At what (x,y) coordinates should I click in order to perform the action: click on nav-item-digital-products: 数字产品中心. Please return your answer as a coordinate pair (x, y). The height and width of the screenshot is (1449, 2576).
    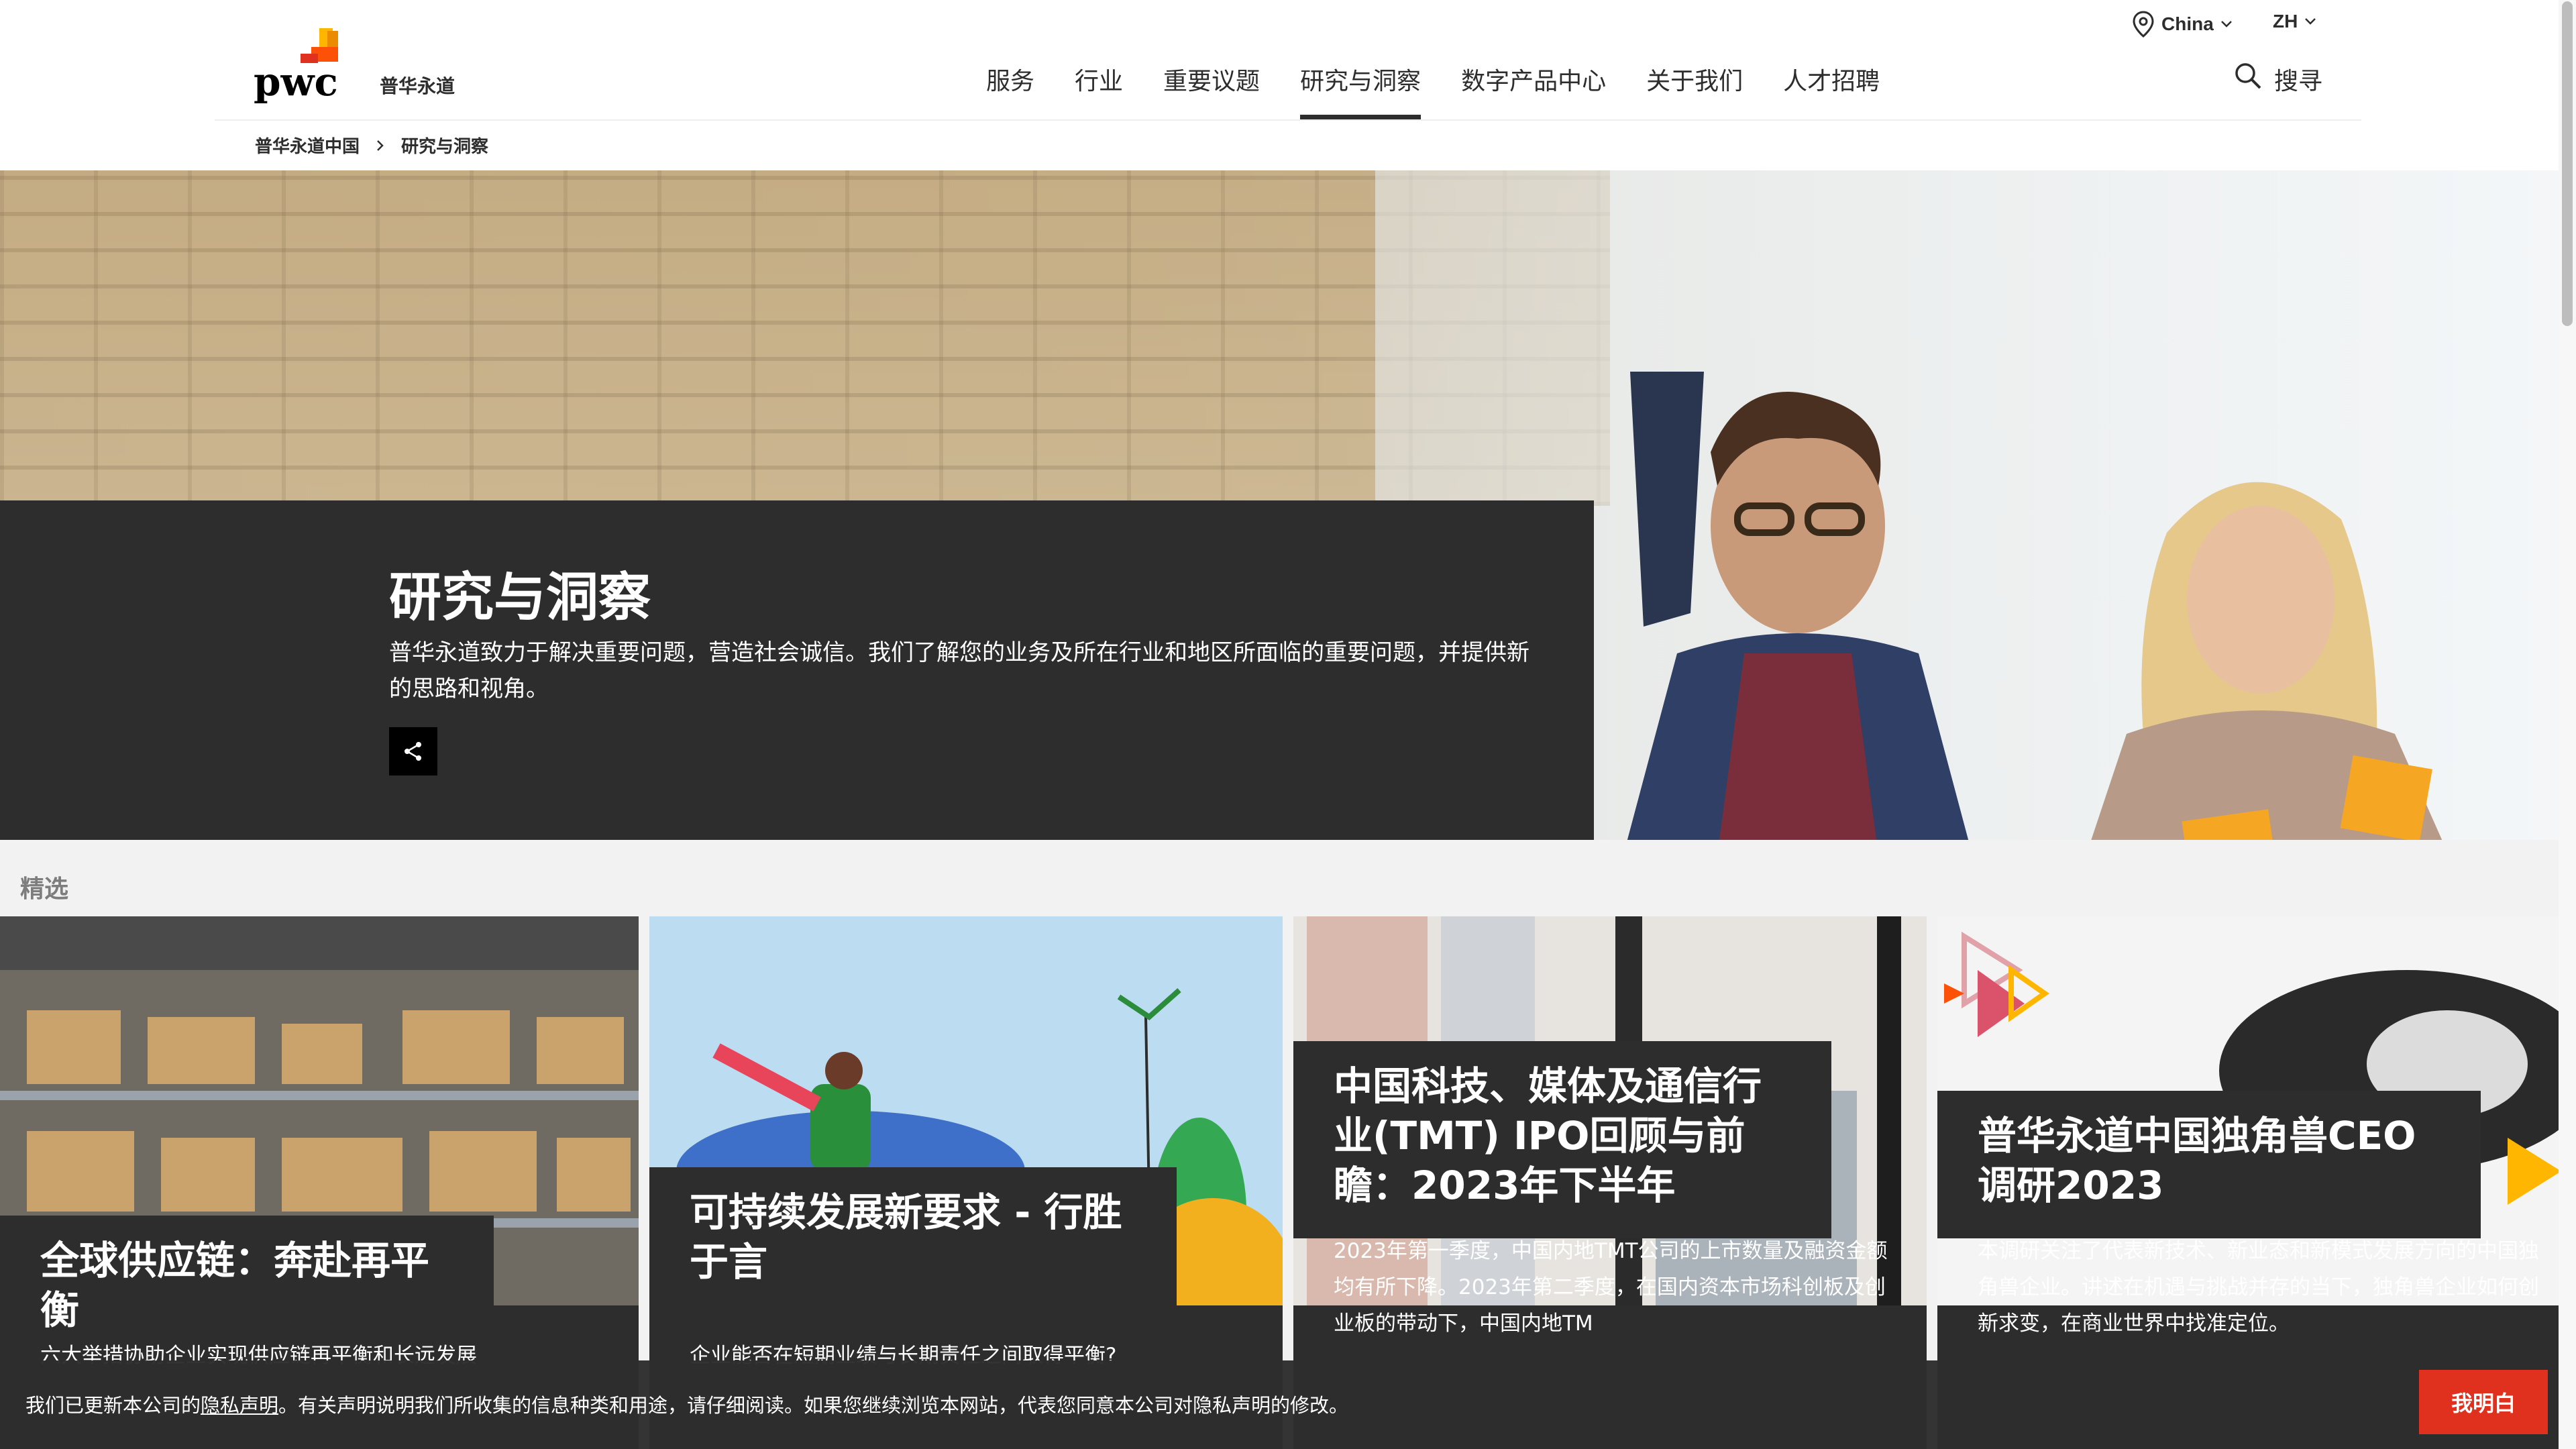
    Looking at the image, I should click on (1533, 90).